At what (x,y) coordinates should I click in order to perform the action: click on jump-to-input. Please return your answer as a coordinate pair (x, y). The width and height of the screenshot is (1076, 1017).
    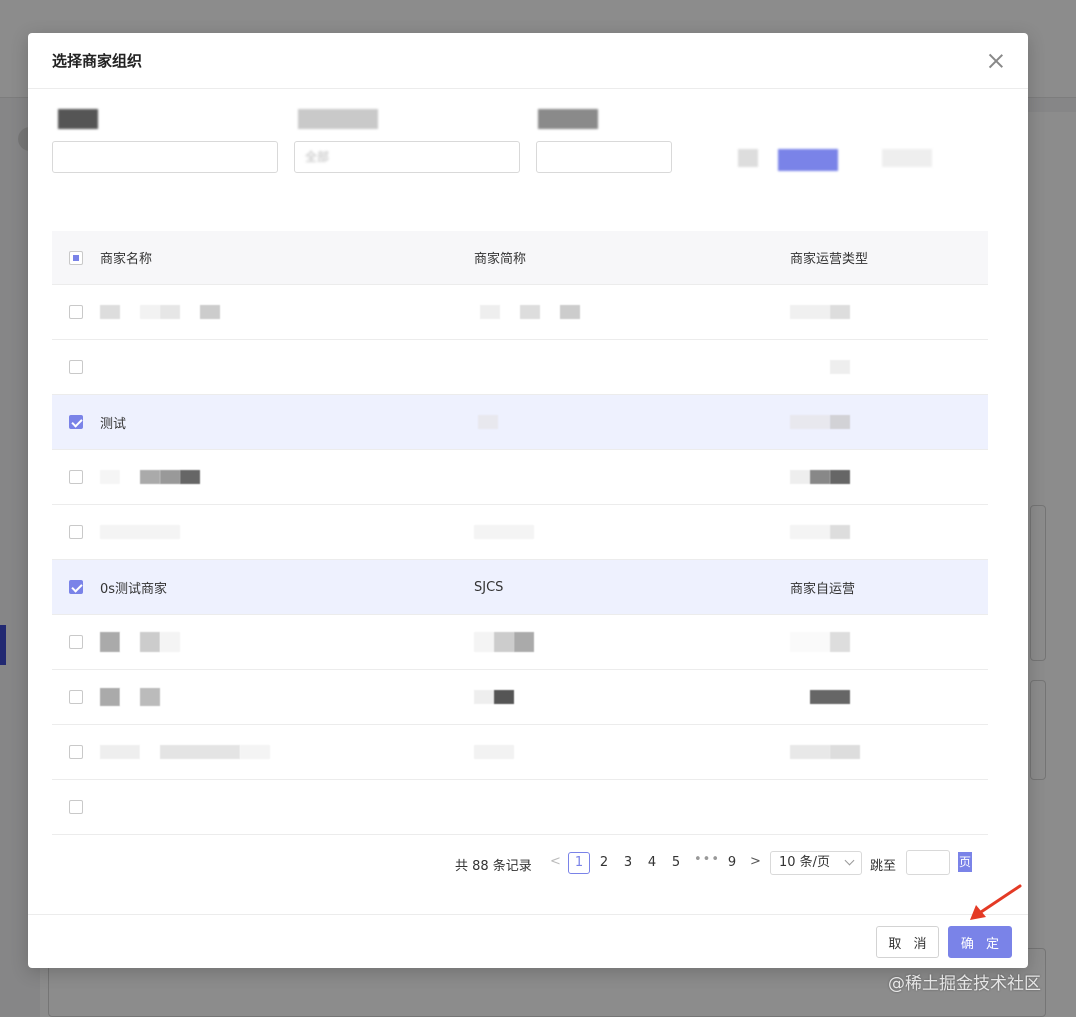
    Looking at the image, I should click on (928, 862).